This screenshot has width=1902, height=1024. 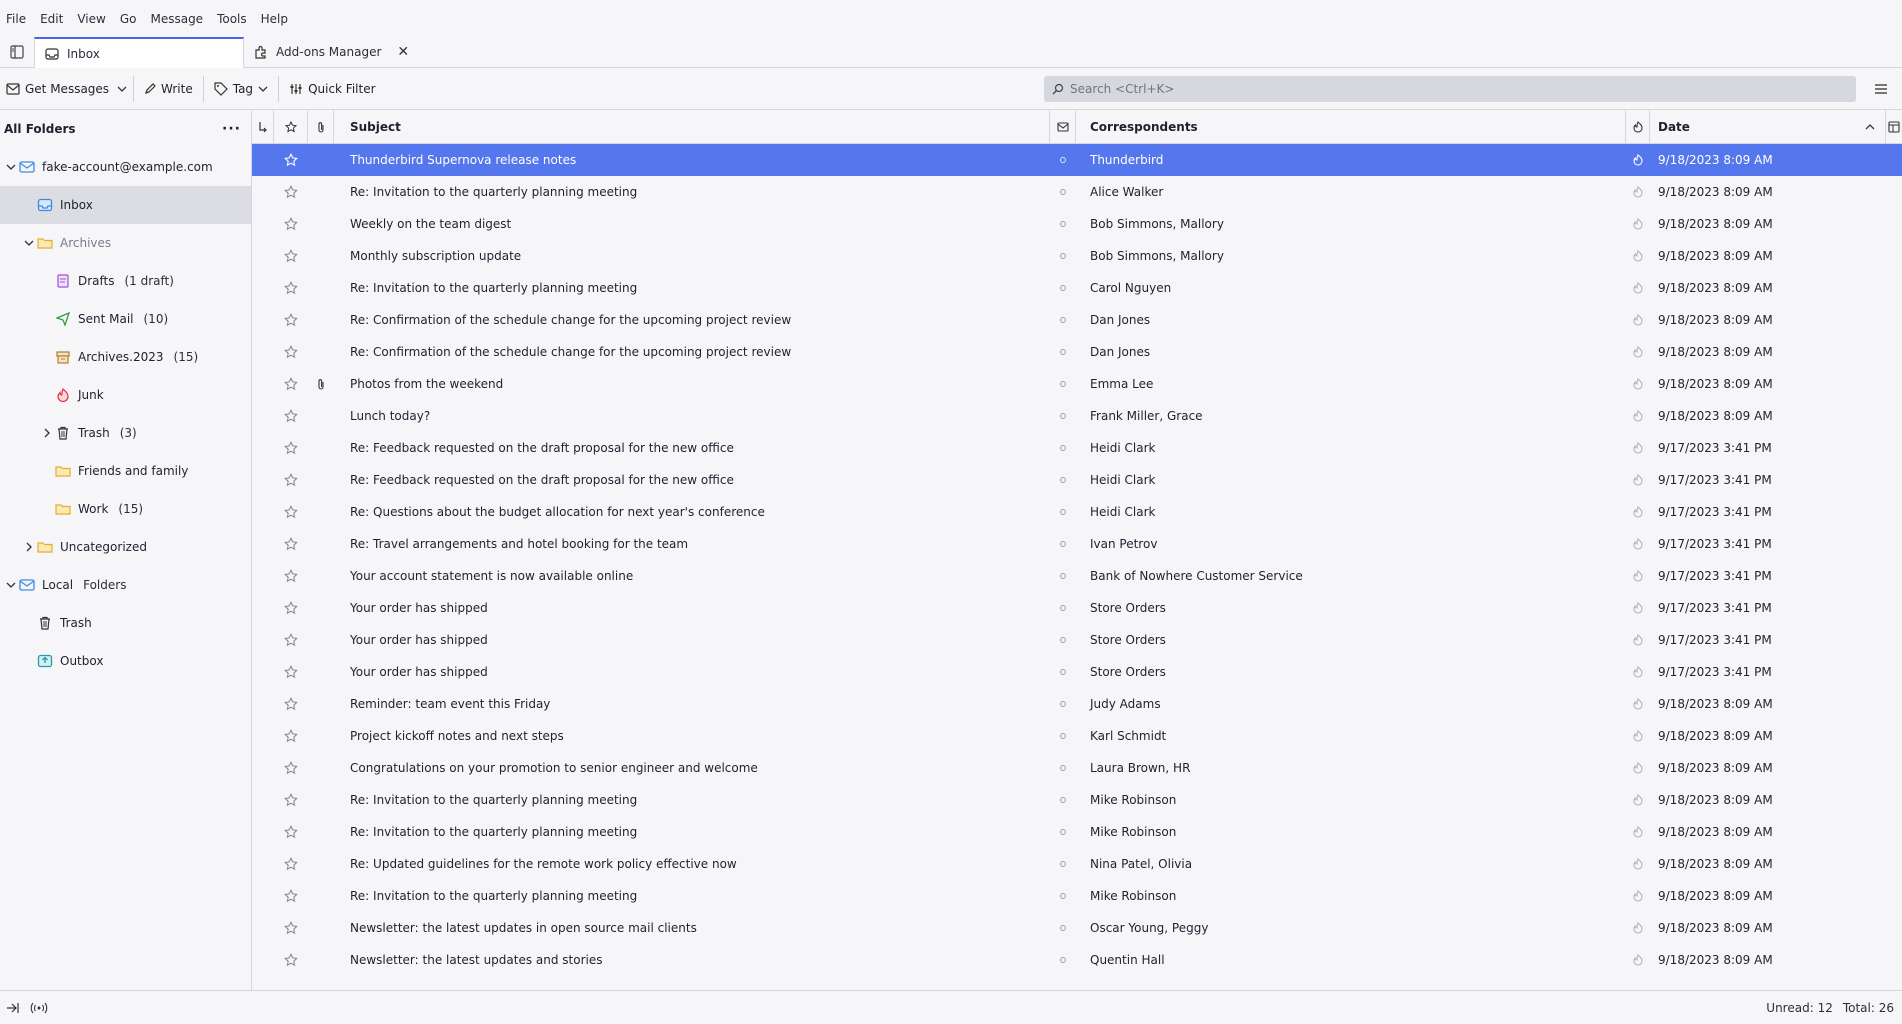 What do you see at coordinates (125, 395) in the screenshot?
I see `folder-item: Junk` at bounding box center [125, 395].